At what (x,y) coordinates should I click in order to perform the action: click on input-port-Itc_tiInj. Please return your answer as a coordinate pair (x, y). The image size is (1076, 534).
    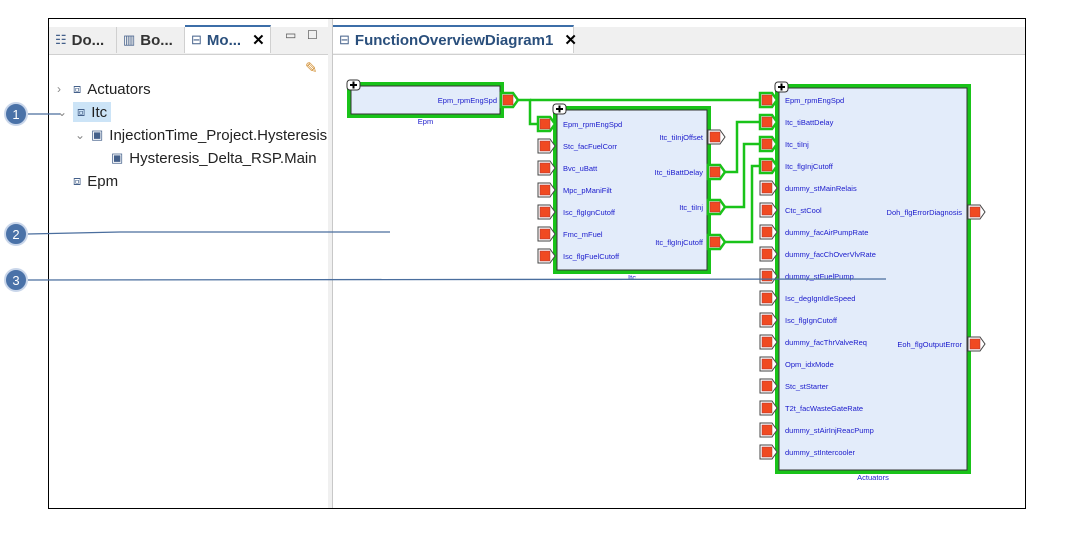
    Looking at the image, I should click on (768, 144).